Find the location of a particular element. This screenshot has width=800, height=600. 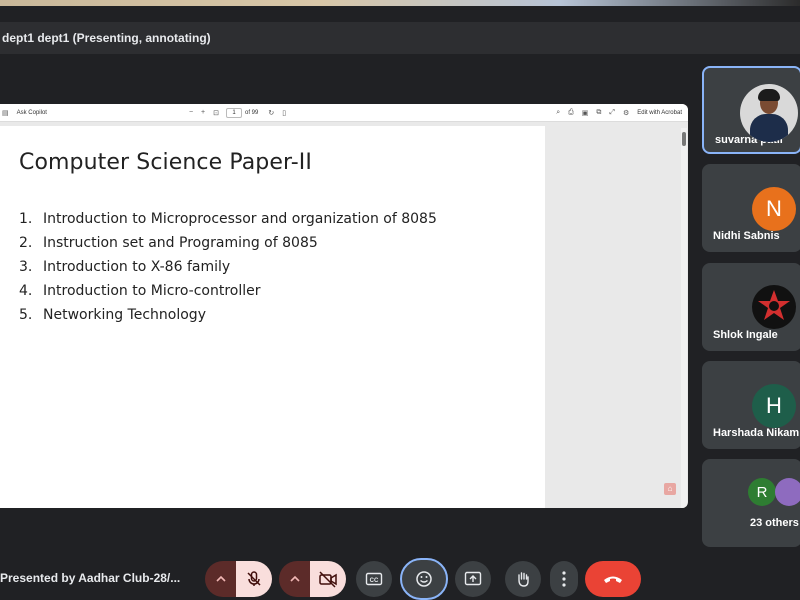

save-icon: ▣ is located at coordinates (585, 113).